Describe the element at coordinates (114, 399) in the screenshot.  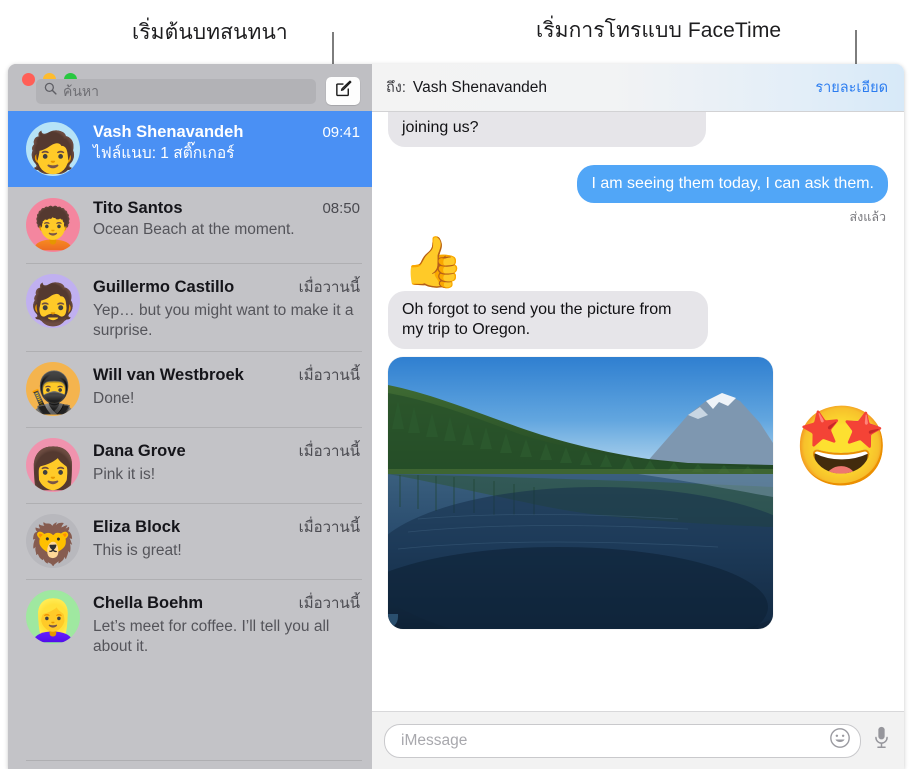
I see `conversation-preview: Done!` at that location.